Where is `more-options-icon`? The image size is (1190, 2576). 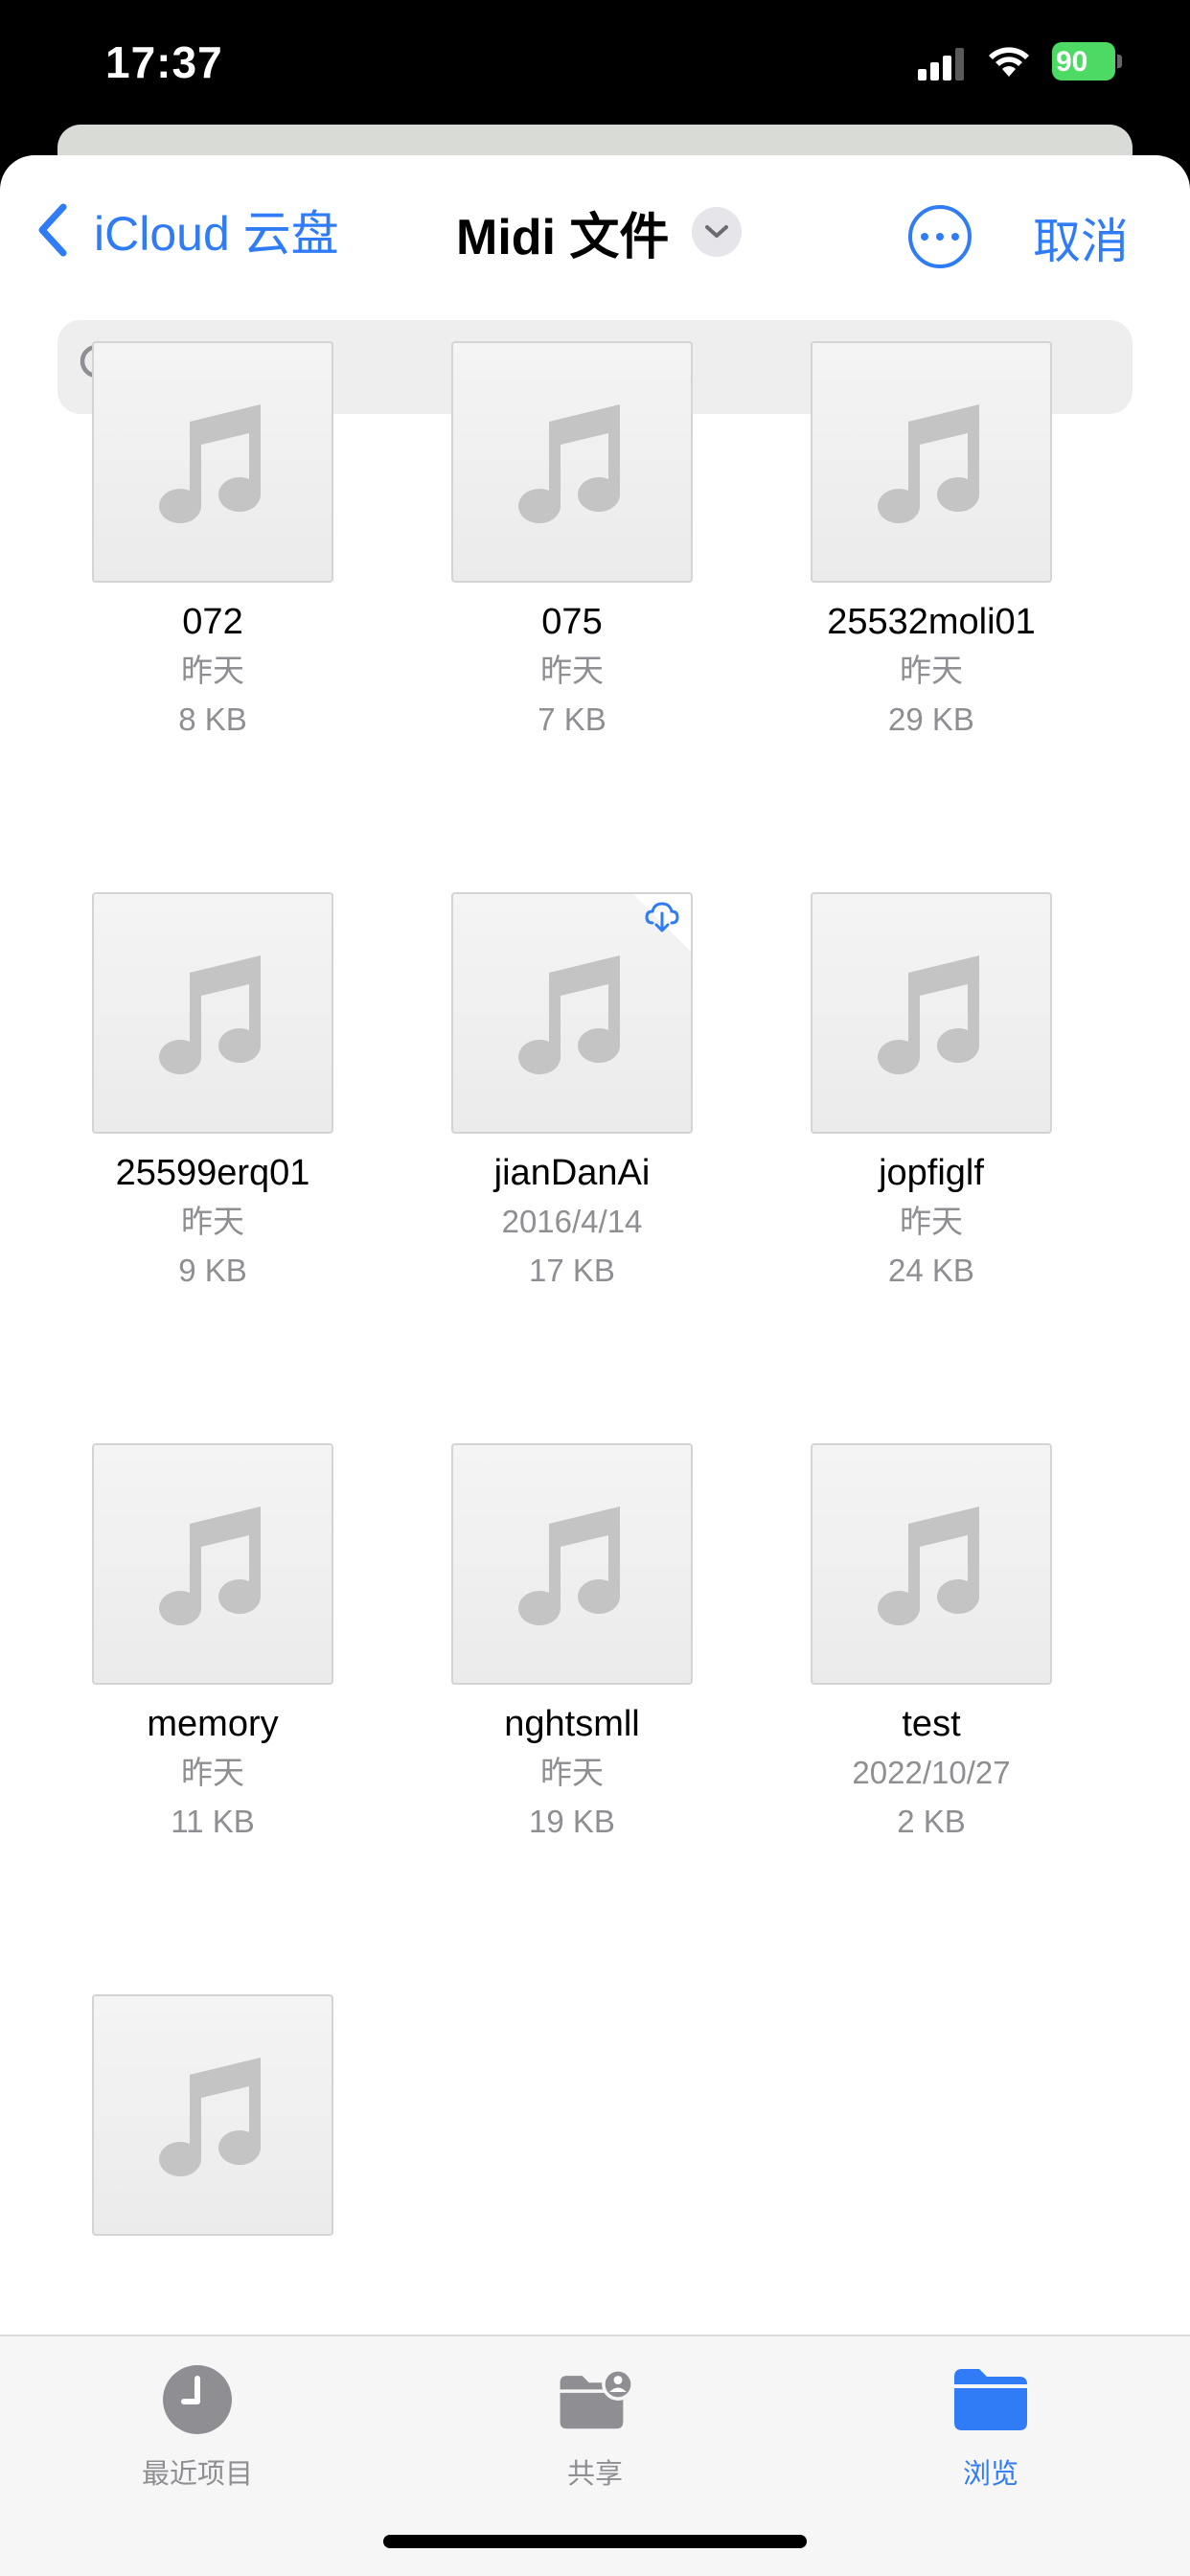 more-options-icon is located at coordinates (940, 236).